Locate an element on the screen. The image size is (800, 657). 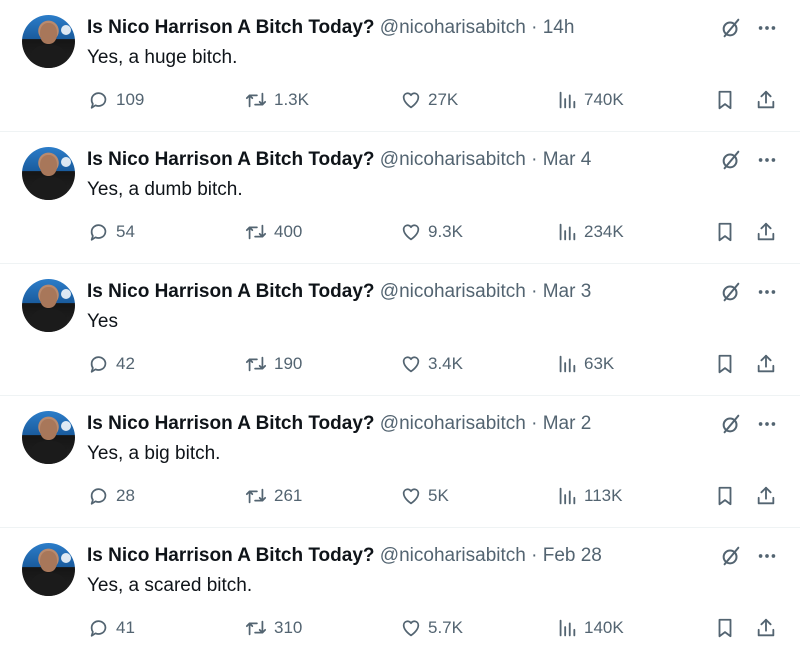
views-button: 63K is located at coordinates (585, 364).